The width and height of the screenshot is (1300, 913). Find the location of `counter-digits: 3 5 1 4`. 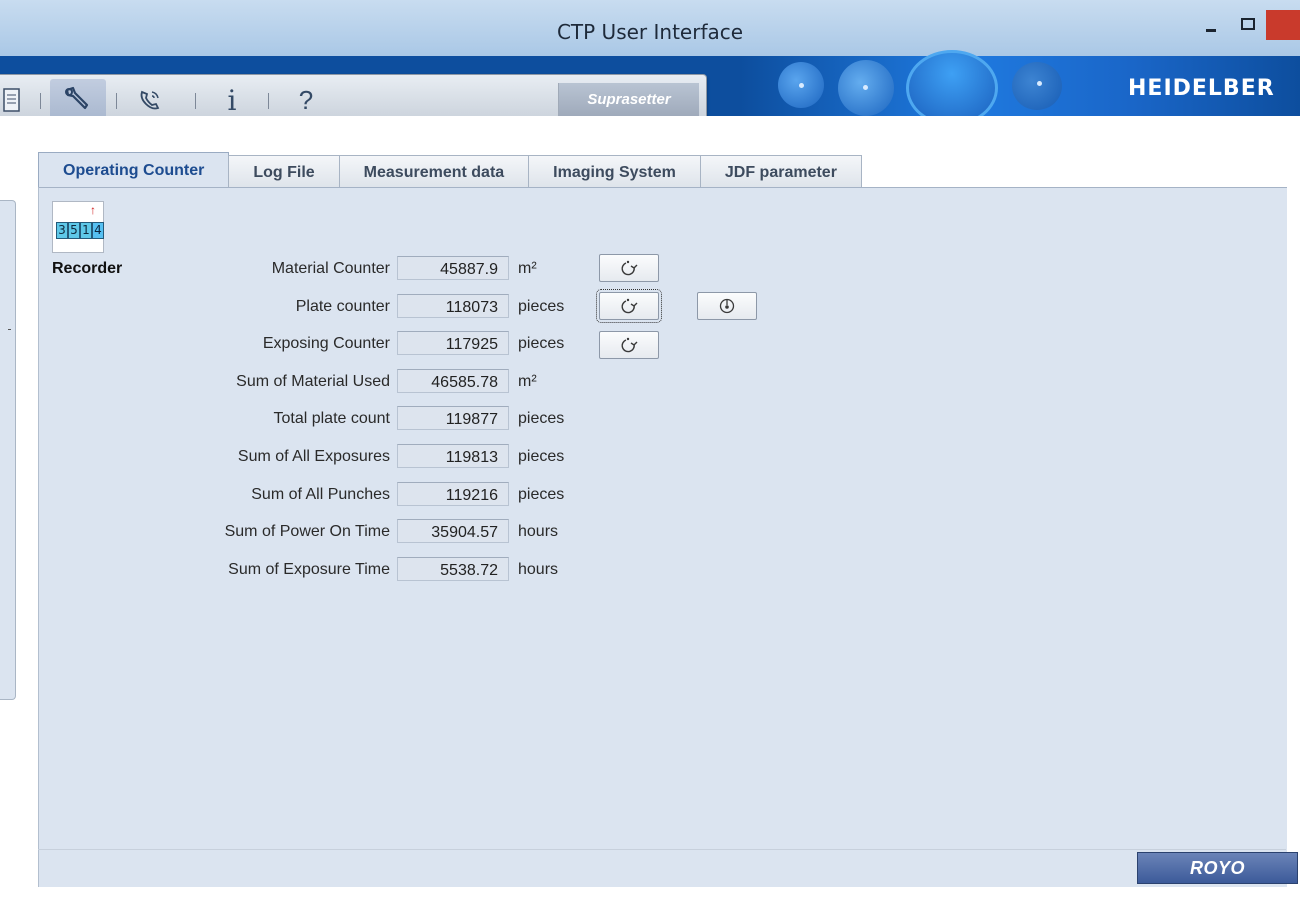

counter-digits: 3 5 1 4 is located at coordinates (80, 230).